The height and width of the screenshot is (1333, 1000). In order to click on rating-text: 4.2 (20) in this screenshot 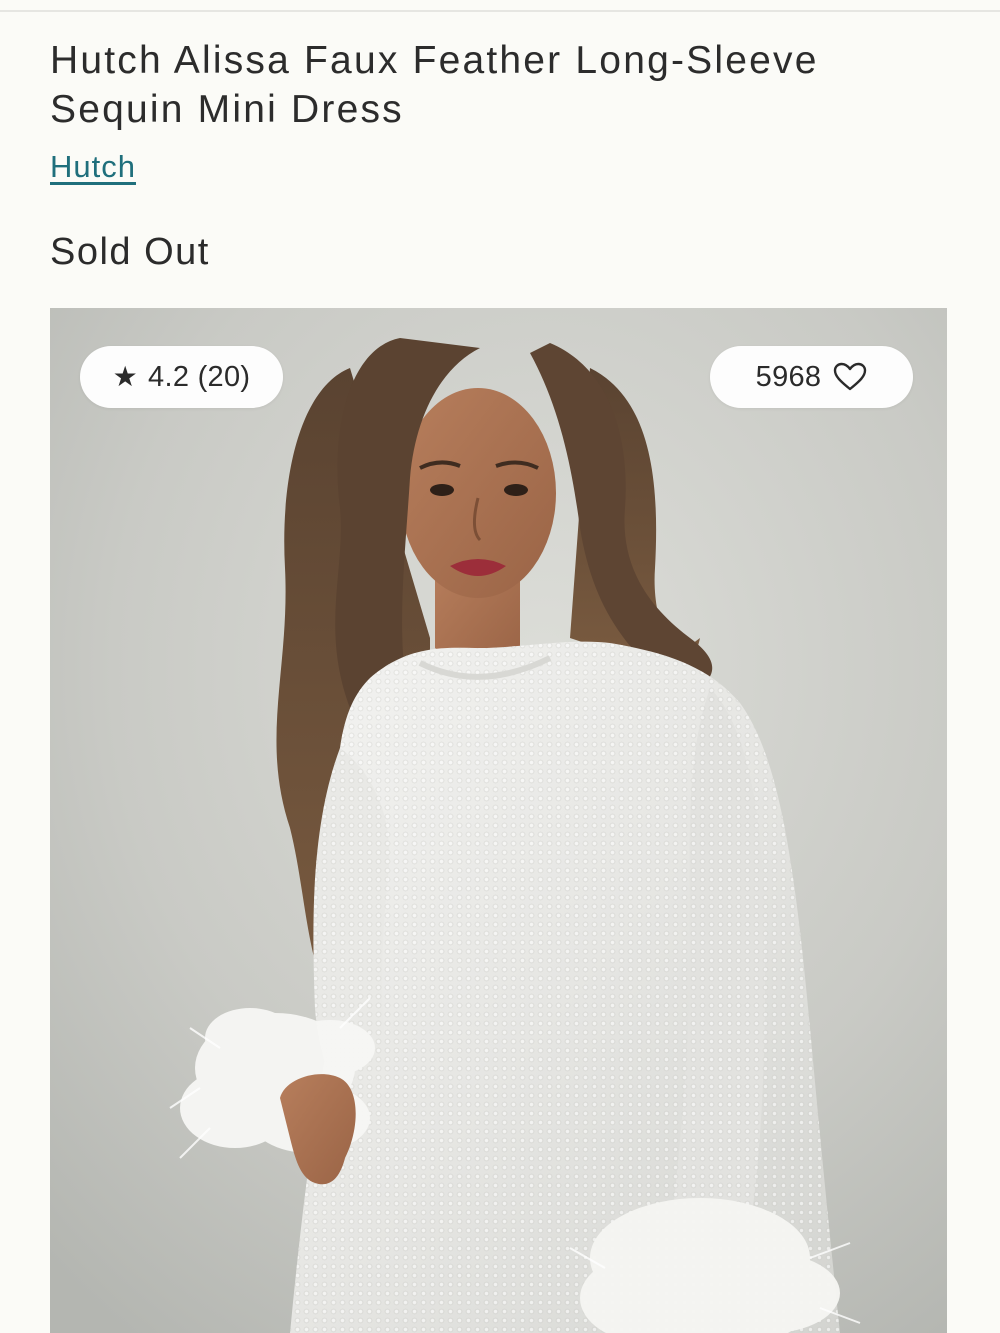, I will do `click(199, 376)`.